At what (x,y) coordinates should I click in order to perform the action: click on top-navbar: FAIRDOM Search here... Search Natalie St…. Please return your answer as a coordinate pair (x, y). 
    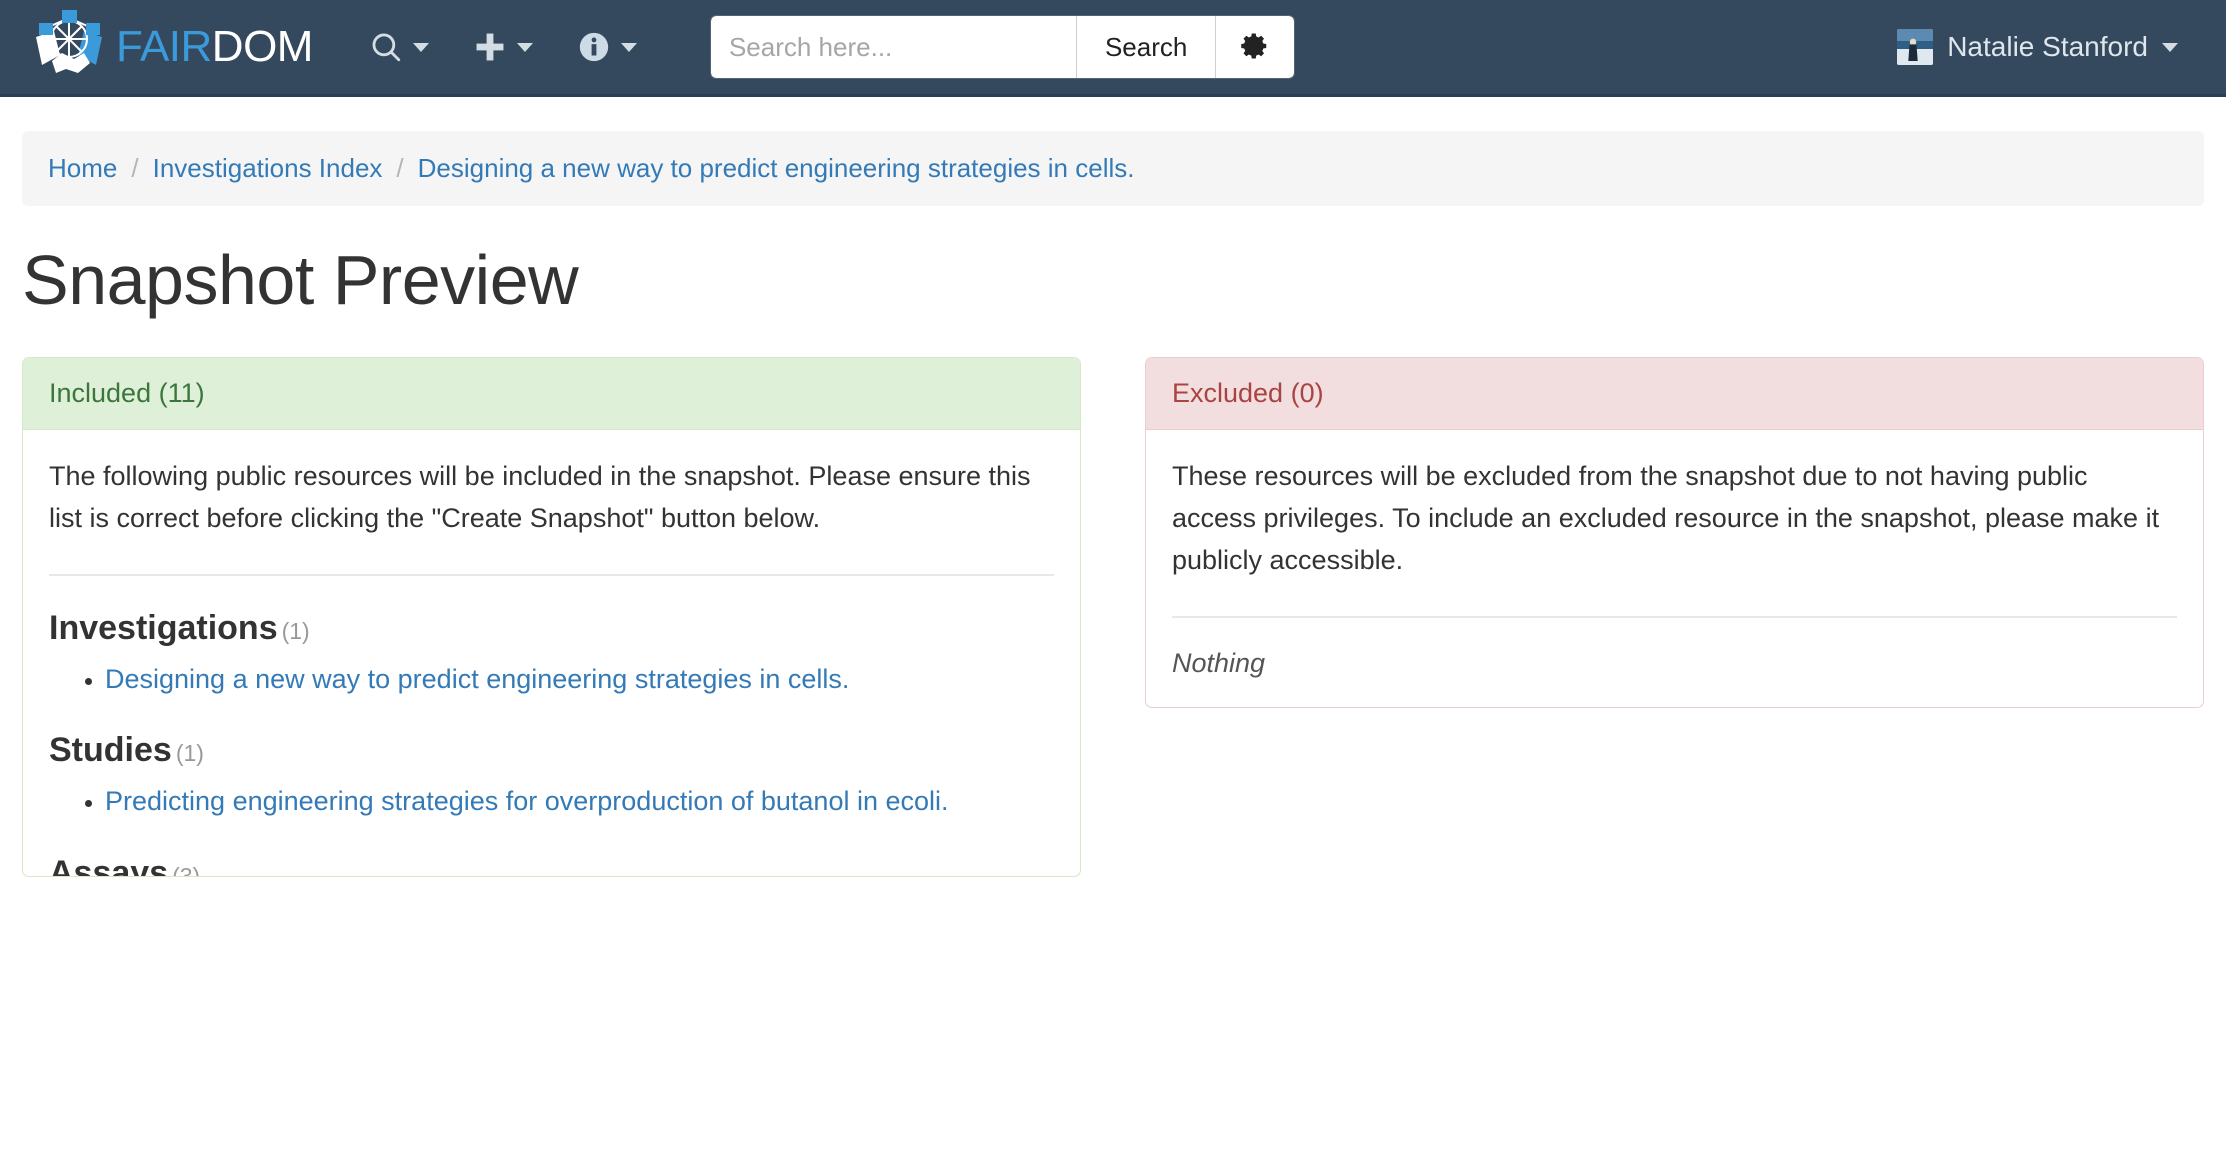
    Looking at the image, I should click on (1113, 48).